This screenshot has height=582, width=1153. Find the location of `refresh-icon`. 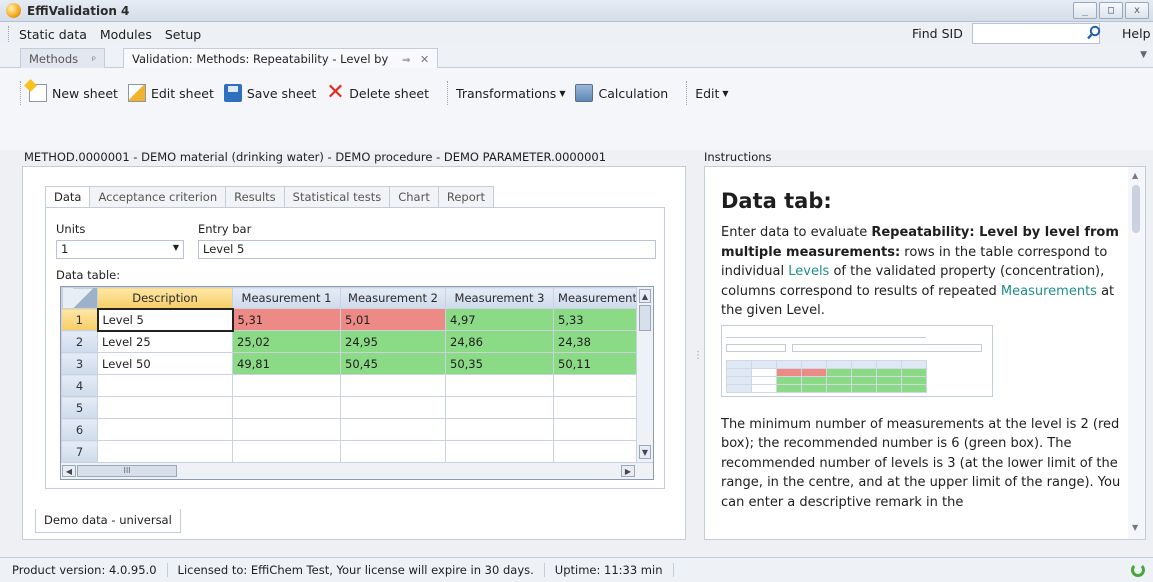

refresh-icon is located at coordinates (1138, 570).